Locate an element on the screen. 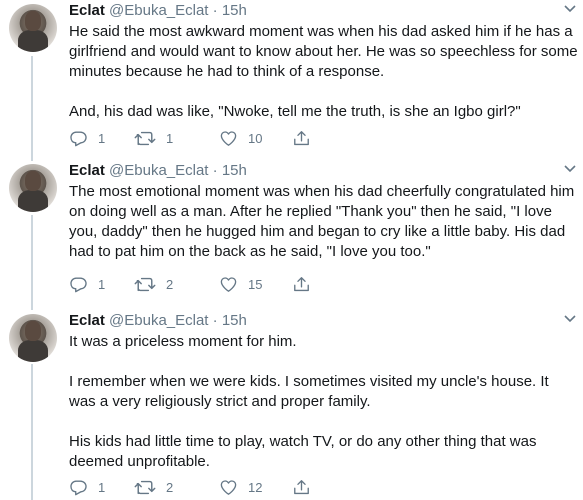 The height and width of the screenshot is (500, 583). retweet-count: 1 is located at coordinates (170, 138).